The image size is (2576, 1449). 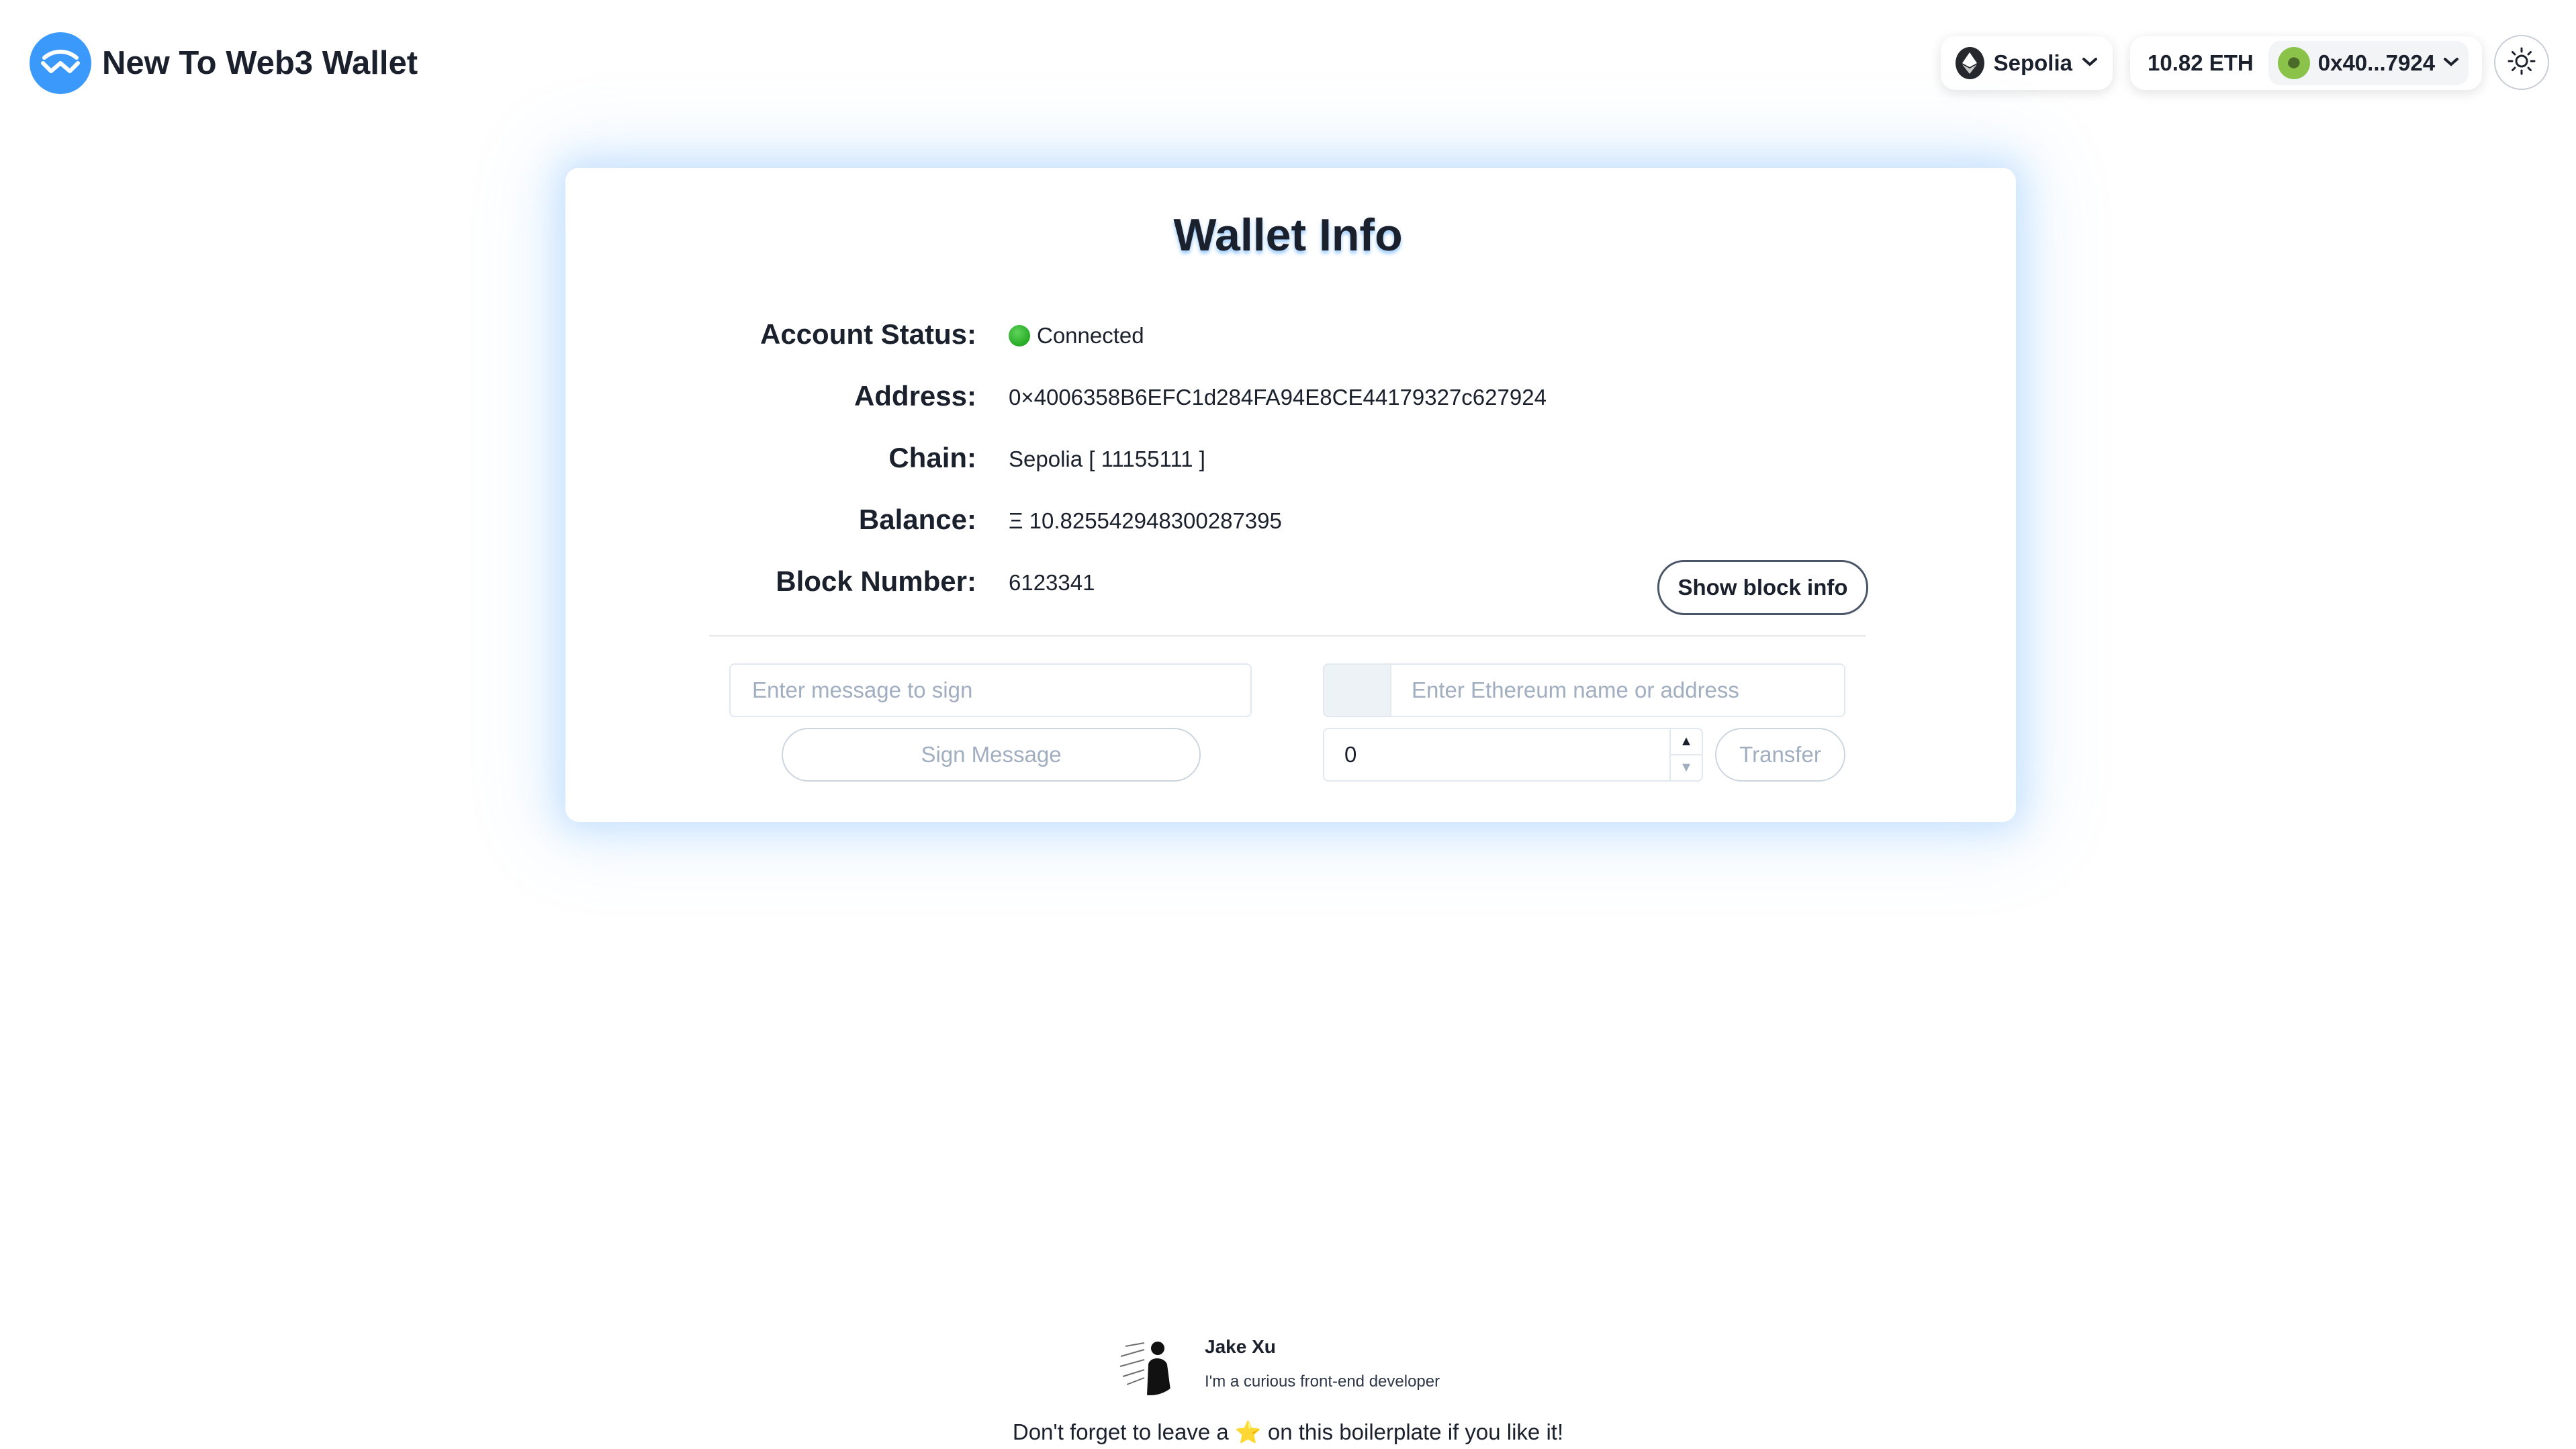 I want to click on balance-label: Balance:, so click(x=917, y=520).